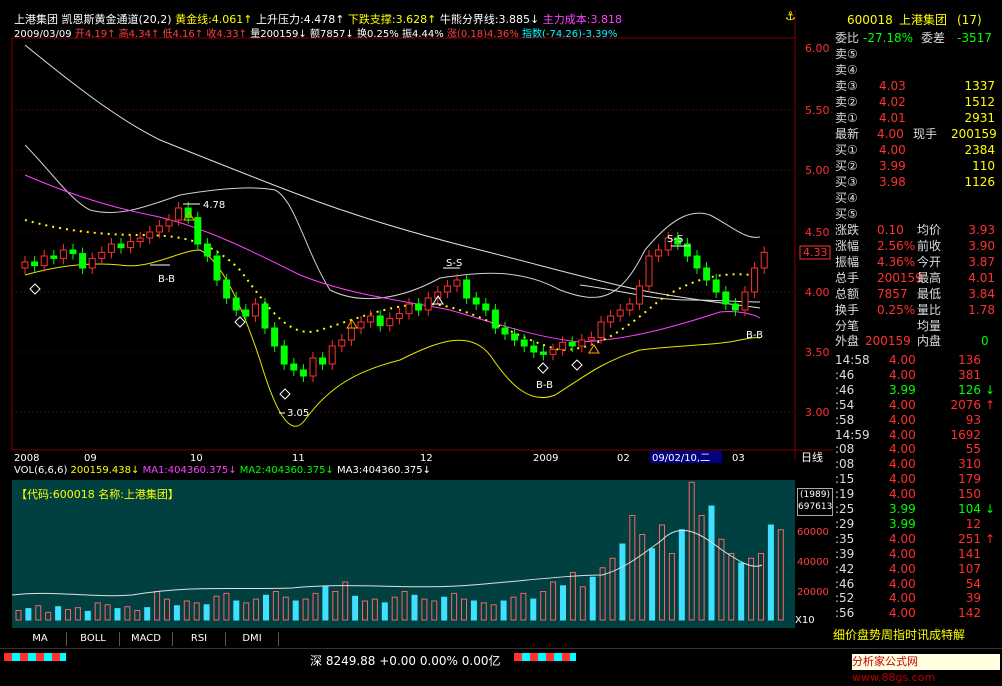 The width and height of the screenshot is (1002, 686). What do you see at coordinates (926, 669) in the screenshot?
I see `site-link: 分析家公式网www.88gs.com` at bounding box center [926, 669].